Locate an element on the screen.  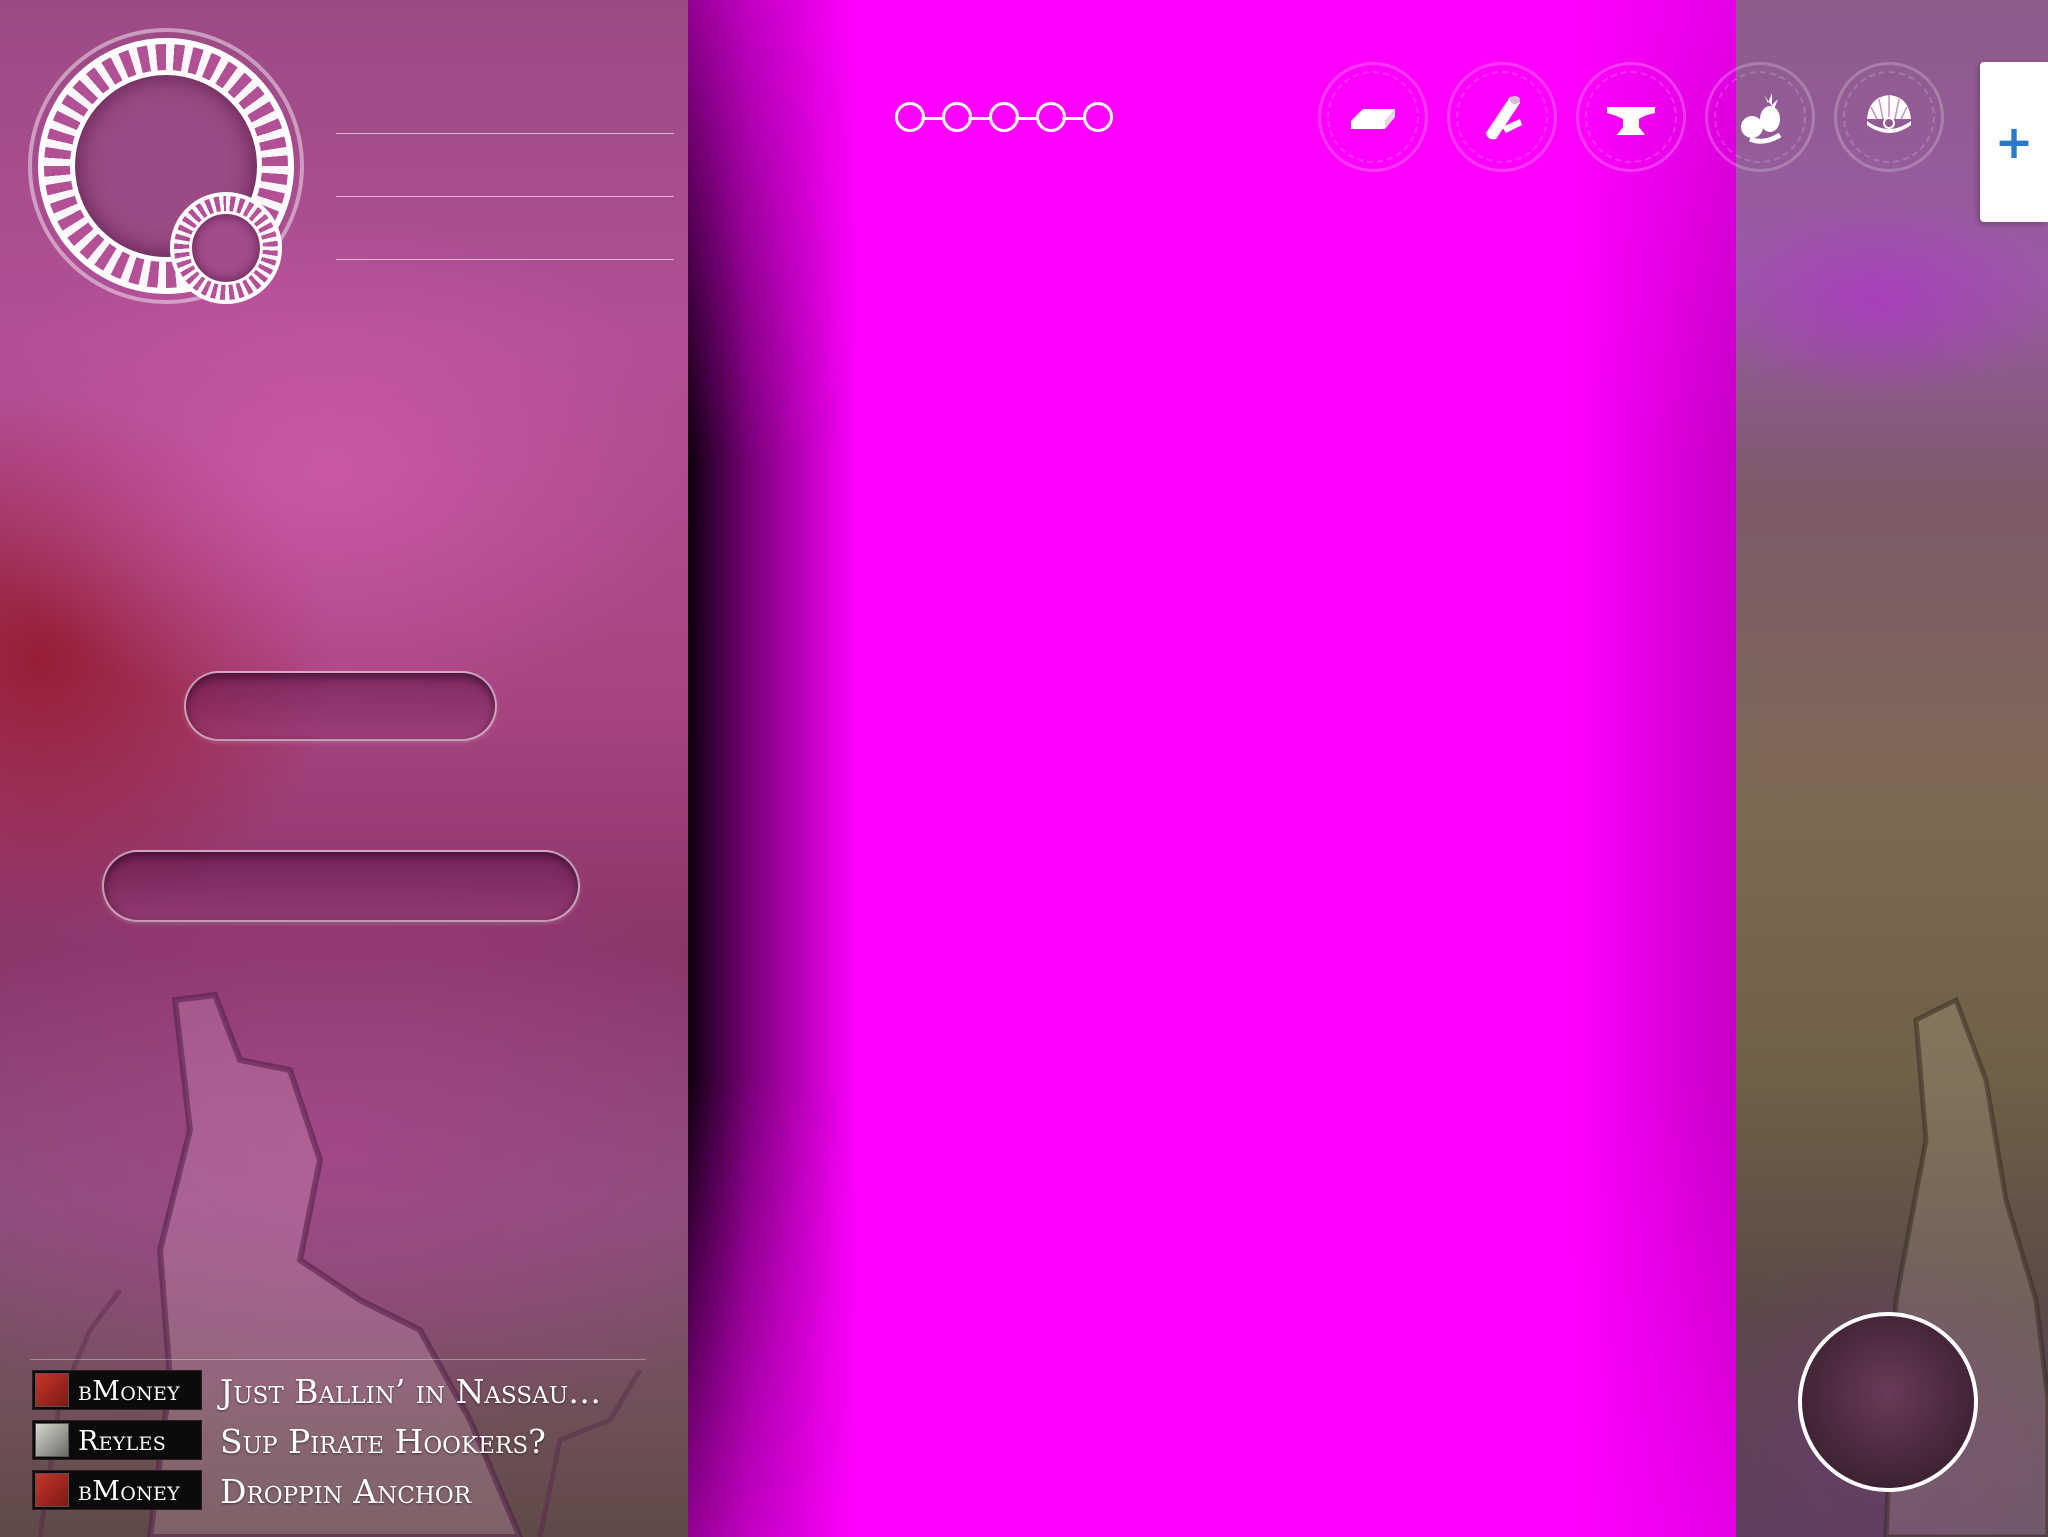
player-stat-line is located at coordinates (505, 259).